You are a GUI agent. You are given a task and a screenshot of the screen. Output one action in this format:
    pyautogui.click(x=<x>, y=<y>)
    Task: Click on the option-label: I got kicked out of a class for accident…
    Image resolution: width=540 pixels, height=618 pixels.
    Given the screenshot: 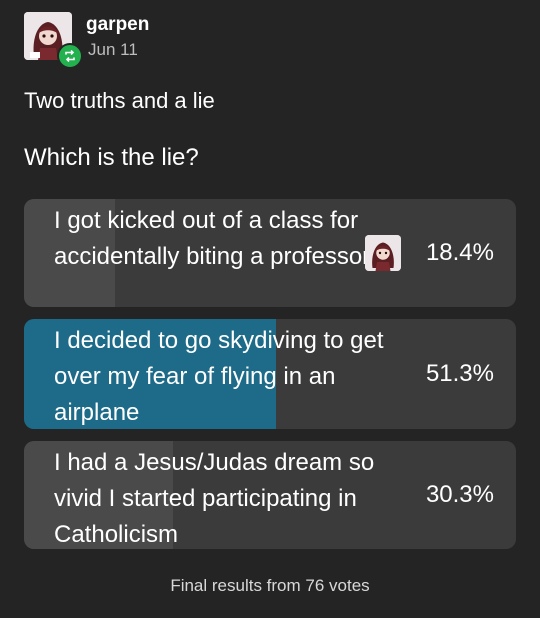 What is the action you would take?
    pyautogui.click(x=212, y=238)
    